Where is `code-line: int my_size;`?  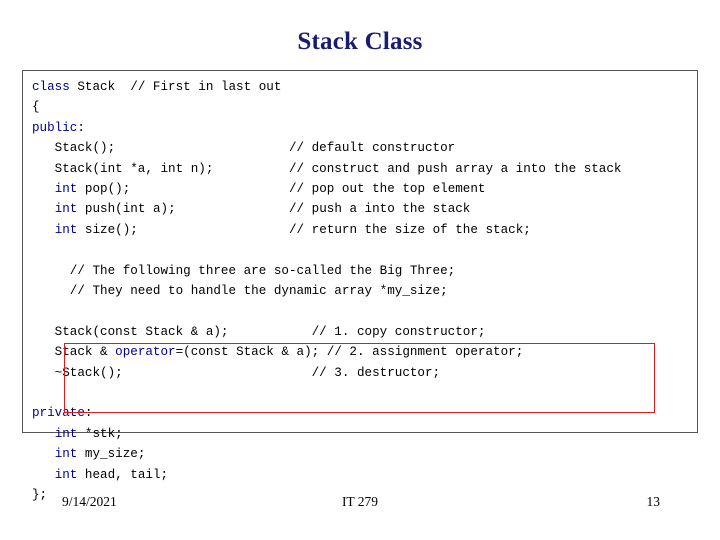 code-line: int my_size; is located at coordinates (326, 454).